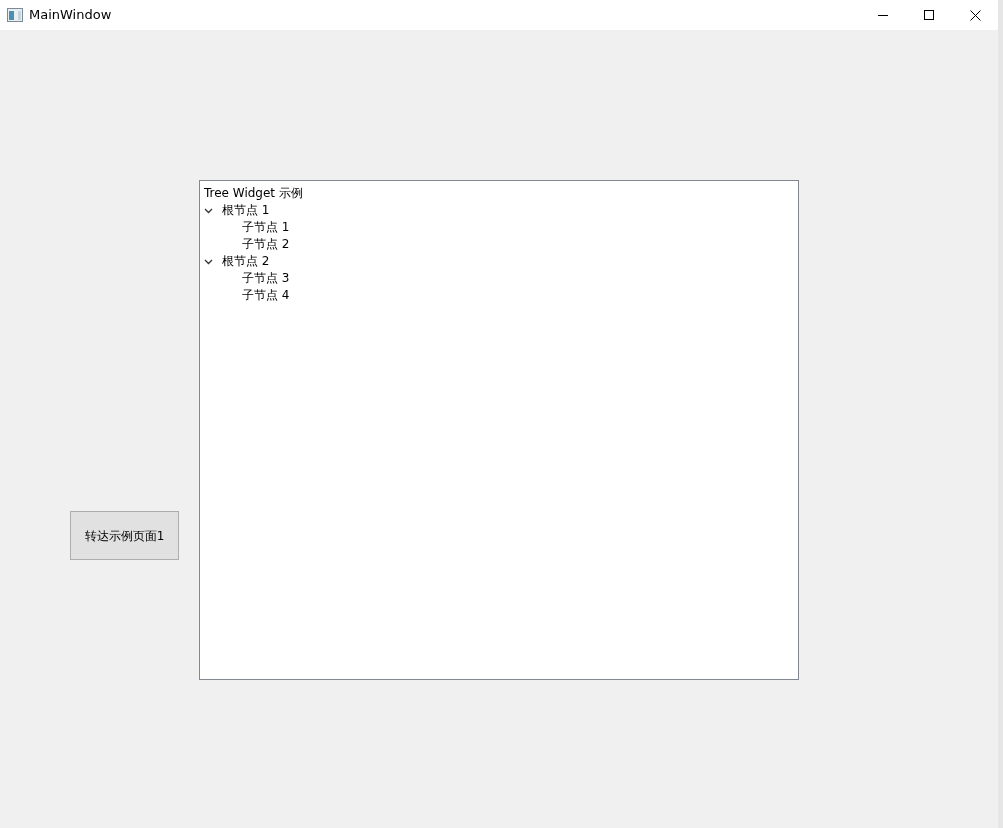  Describe the element at coordinates (266, 278) in the screenshot. I see `tree-item: 子节点 3` at that location.